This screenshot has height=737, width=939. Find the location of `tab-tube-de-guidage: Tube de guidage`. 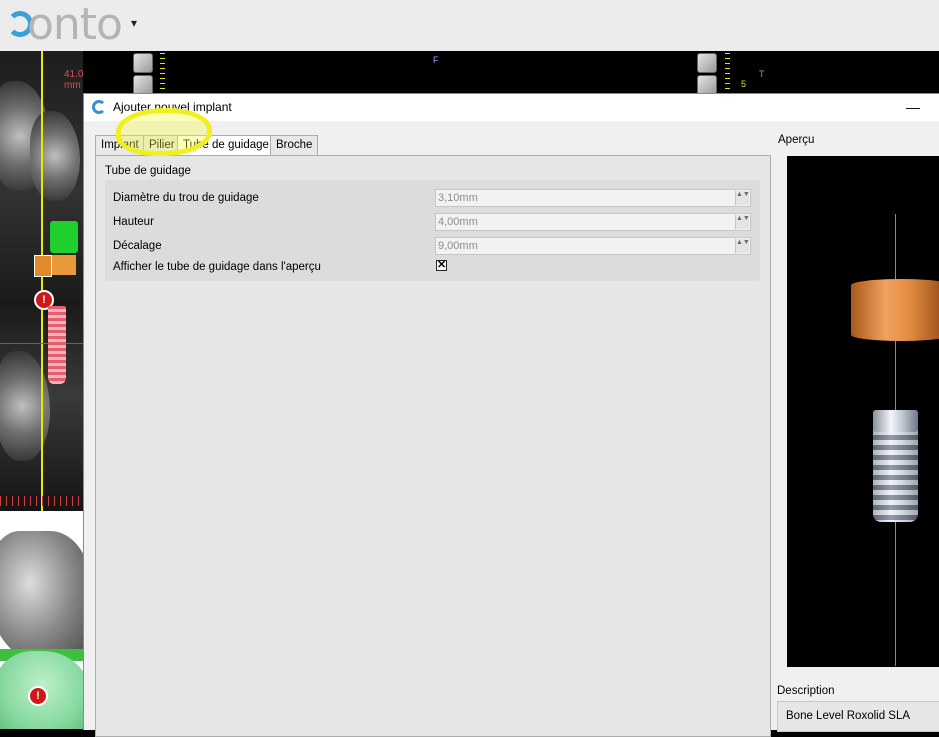

tab-tube-de-guidage: Tube de guidage is located at coordinates (226, 146).